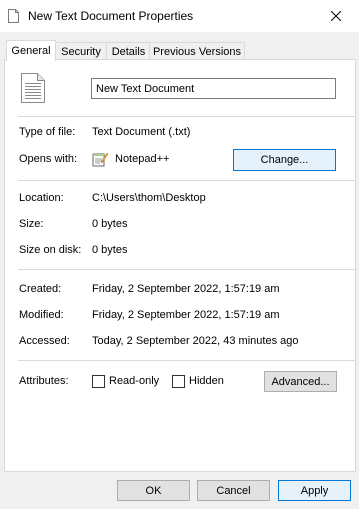 The height and width of the screenshot is (509, 359). Describe the element at coordinates (186, 315) in the screenshot. I see `modified-value: Friday, 2 September 2022, 1:57:19 am` at that location.